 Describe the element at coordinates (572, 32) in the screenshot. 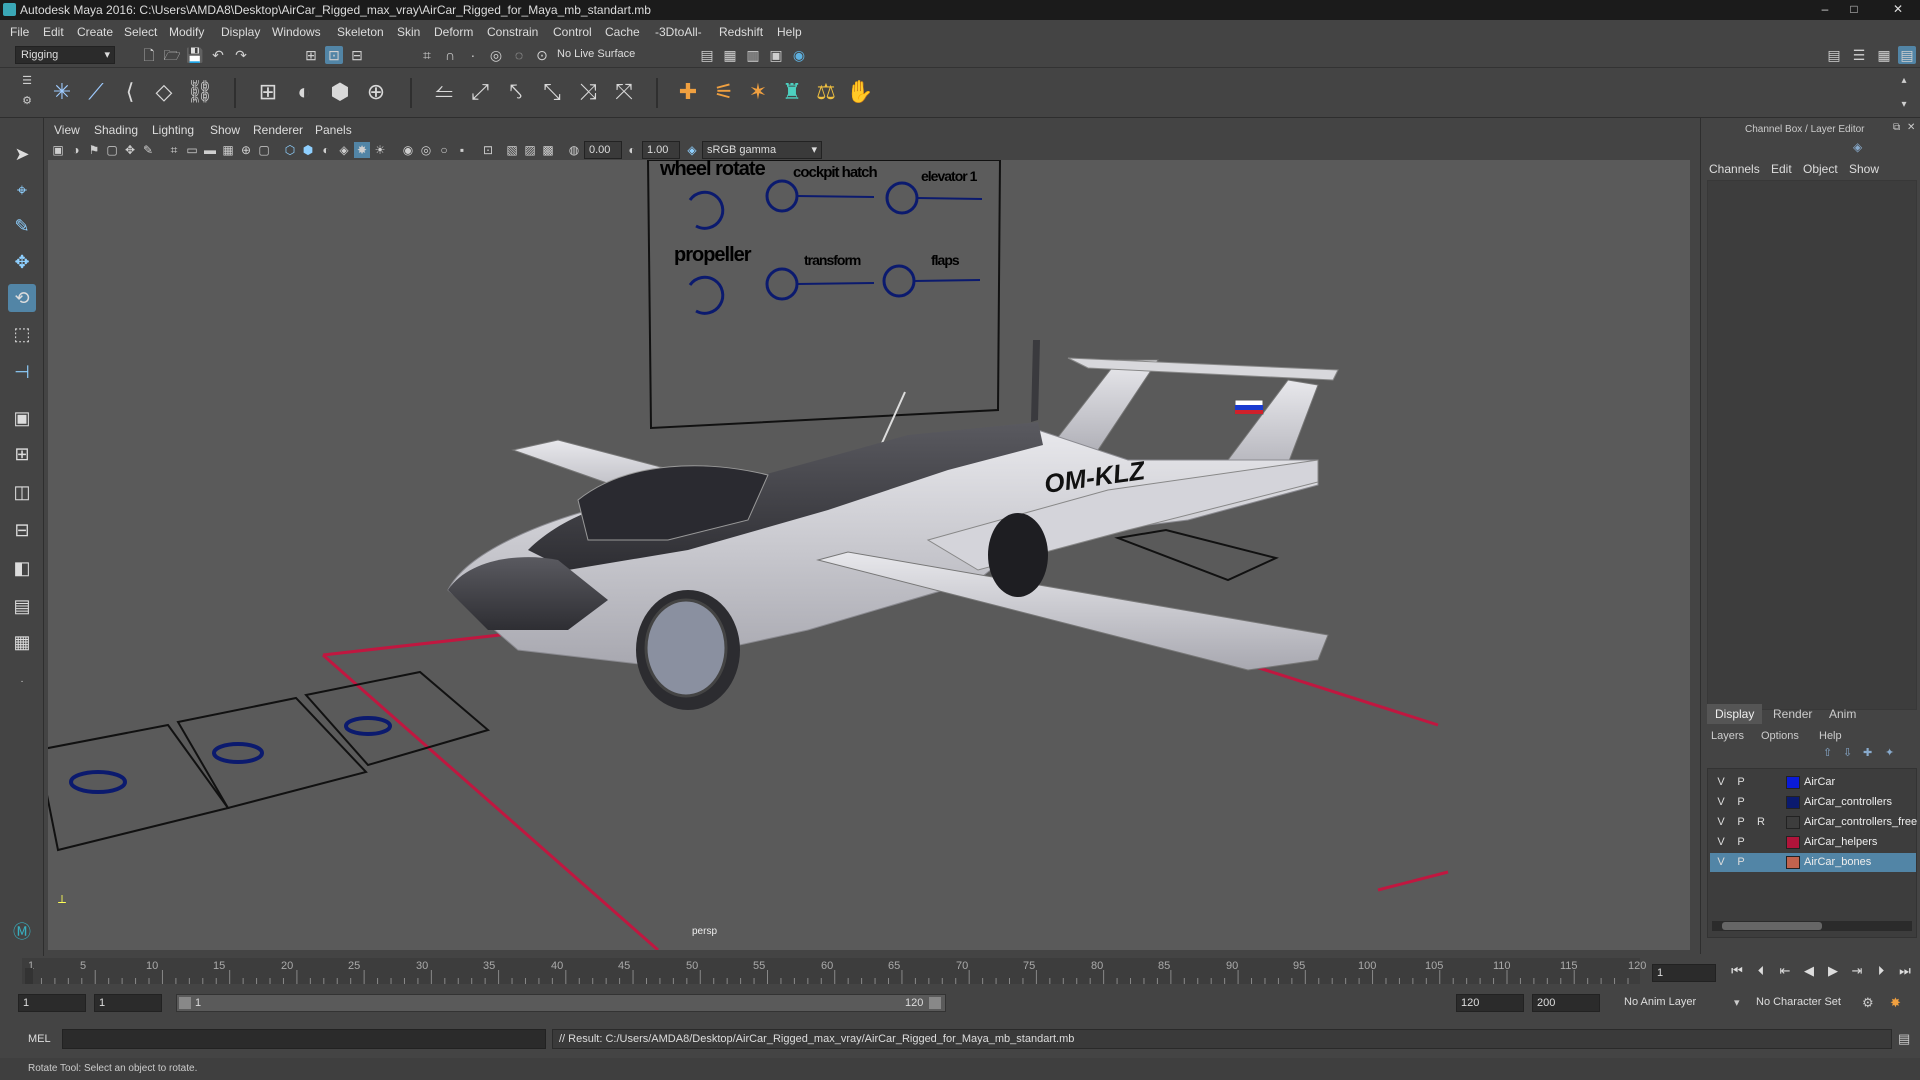

I see `menu-control: Control` at that location.